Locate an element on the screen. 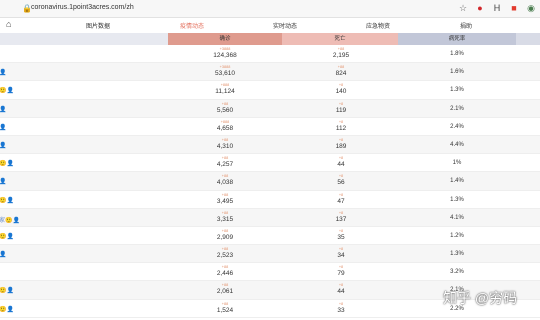 The width and height of the screenshot is (540, 320). fatality-rate-value: 1.8% is located at coordinates (457, 54).